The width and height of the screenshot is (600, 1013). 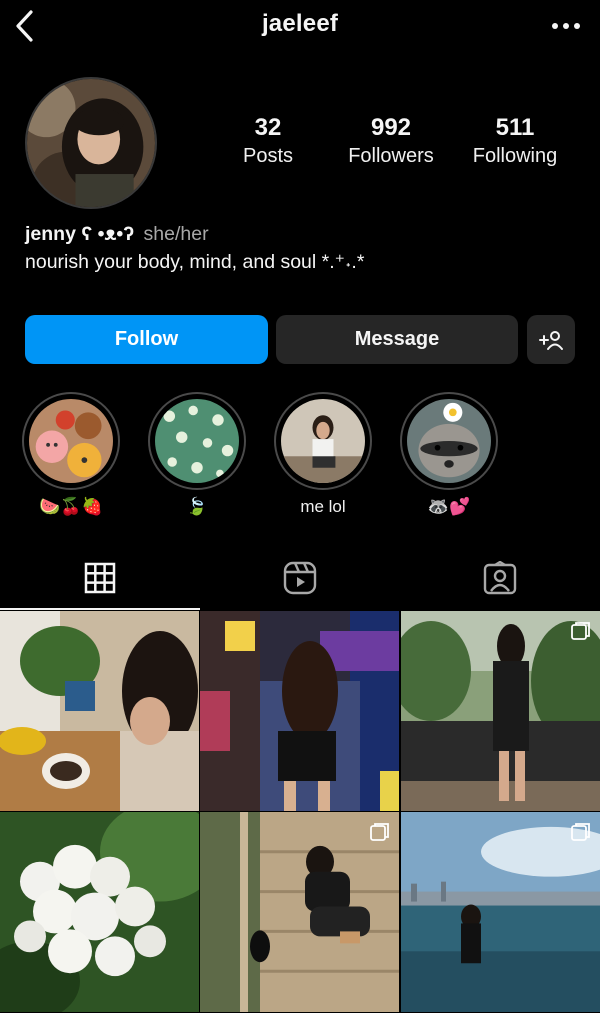 What do you see at coordinates (268, 127) in the screenshot?
I see `posts-count-value: 32` at bounding box center [268, 127].